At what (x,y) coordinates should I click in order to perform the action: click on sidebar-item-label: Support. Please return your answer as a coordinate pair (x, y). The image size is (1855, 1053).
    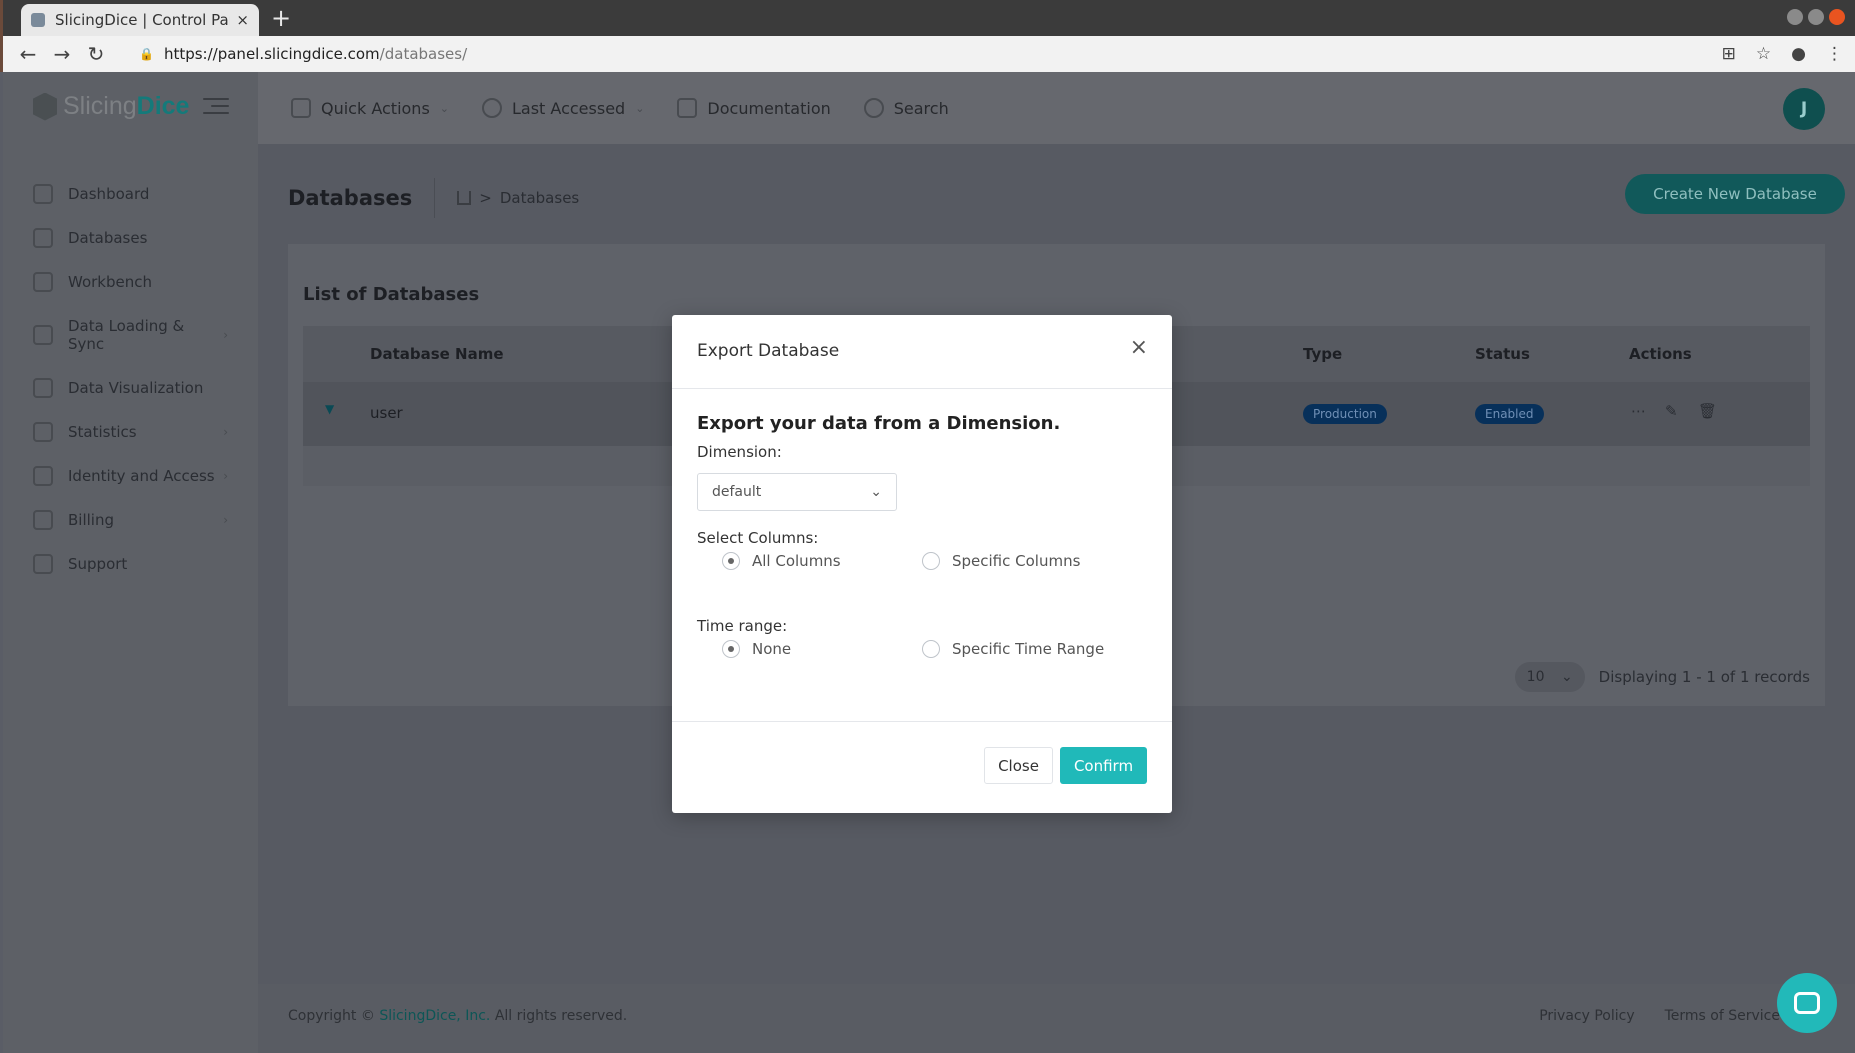
    Looking at the image, I should click on (98, 564).